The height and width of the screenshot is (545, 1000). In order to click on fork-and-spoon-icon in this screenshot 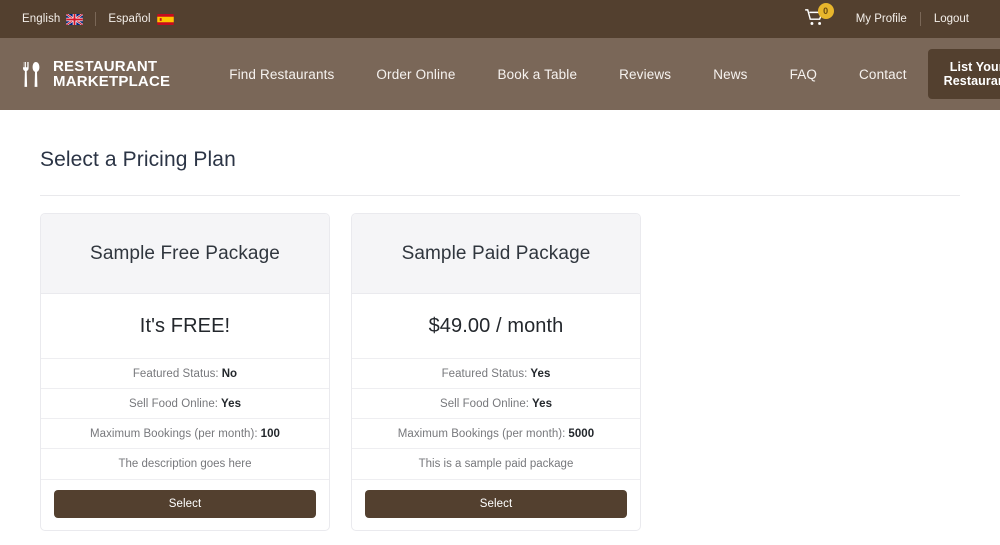, I will do `click(33, 74)`.